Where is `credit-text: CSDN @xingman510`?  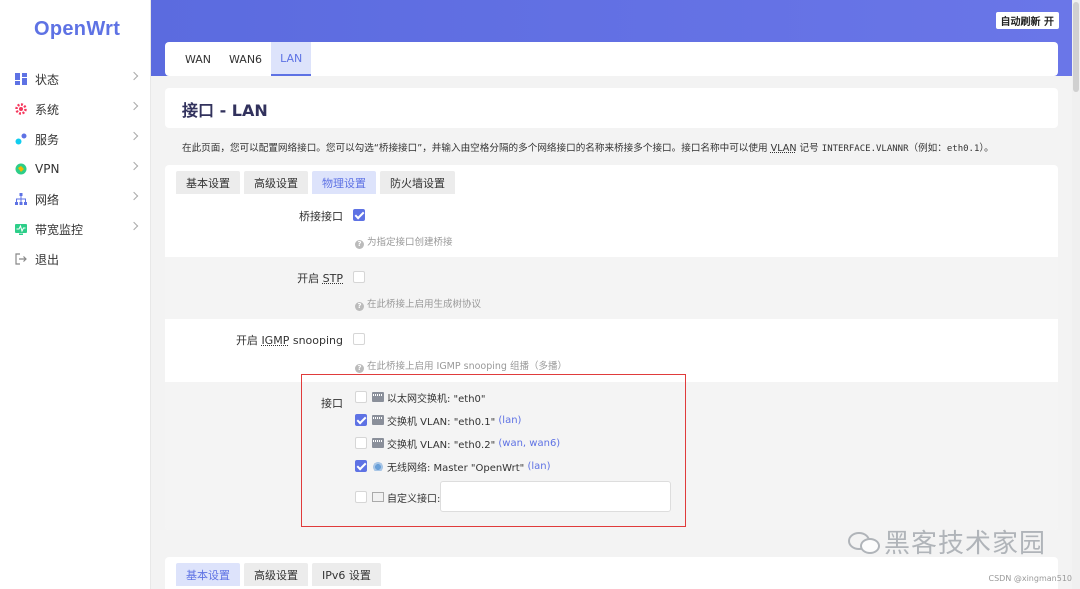
credit-text: CSDN @xingman510 is located at coordinates (1030, 578).